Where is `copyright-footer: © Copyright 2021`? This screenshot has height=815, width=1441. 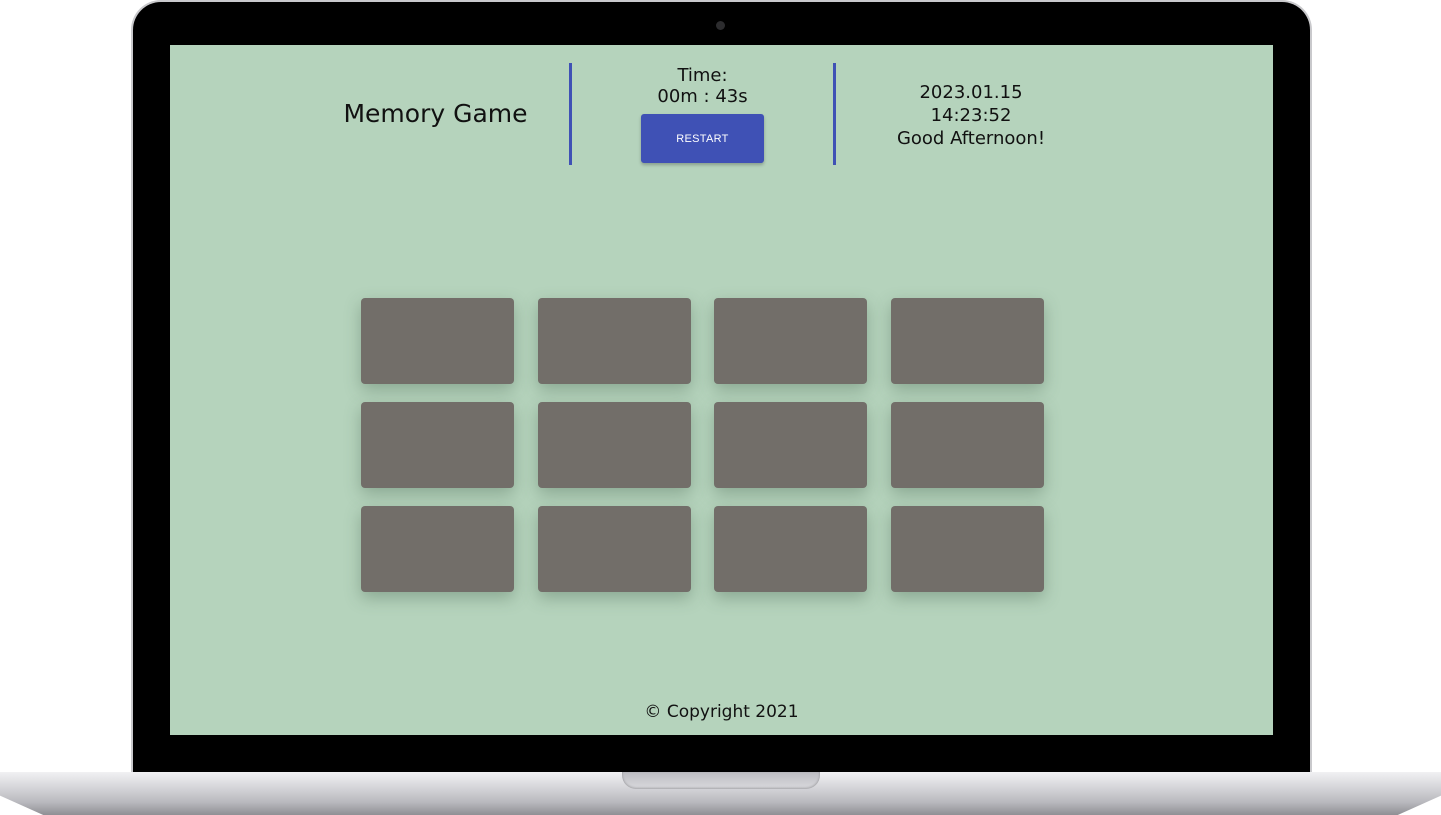 copyright-footer: © Copyright 2021 is located at coordinates (721, 712).